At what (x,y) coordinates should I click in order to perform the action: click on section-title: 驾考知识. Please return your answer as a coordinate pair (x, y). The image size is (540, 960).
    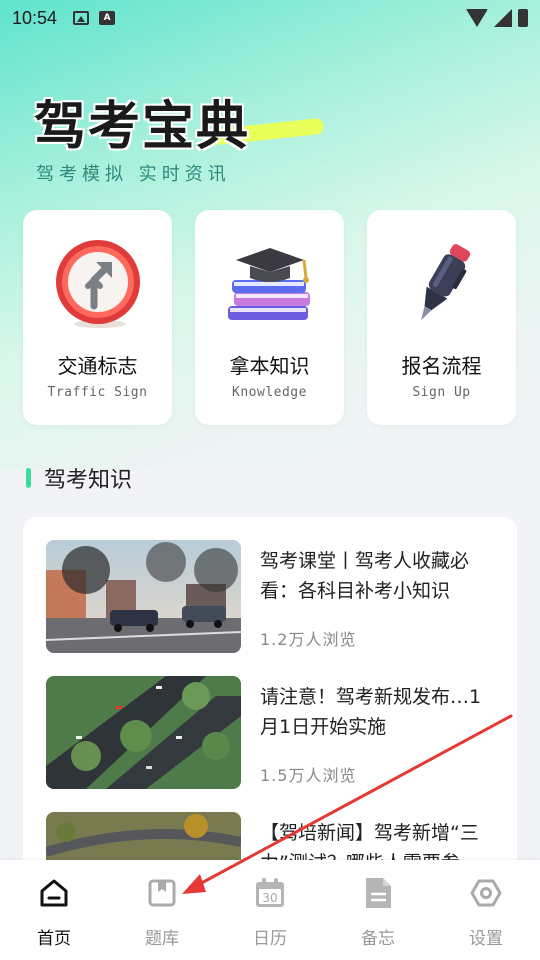
    Looking at the image, I should click on (88, 480).